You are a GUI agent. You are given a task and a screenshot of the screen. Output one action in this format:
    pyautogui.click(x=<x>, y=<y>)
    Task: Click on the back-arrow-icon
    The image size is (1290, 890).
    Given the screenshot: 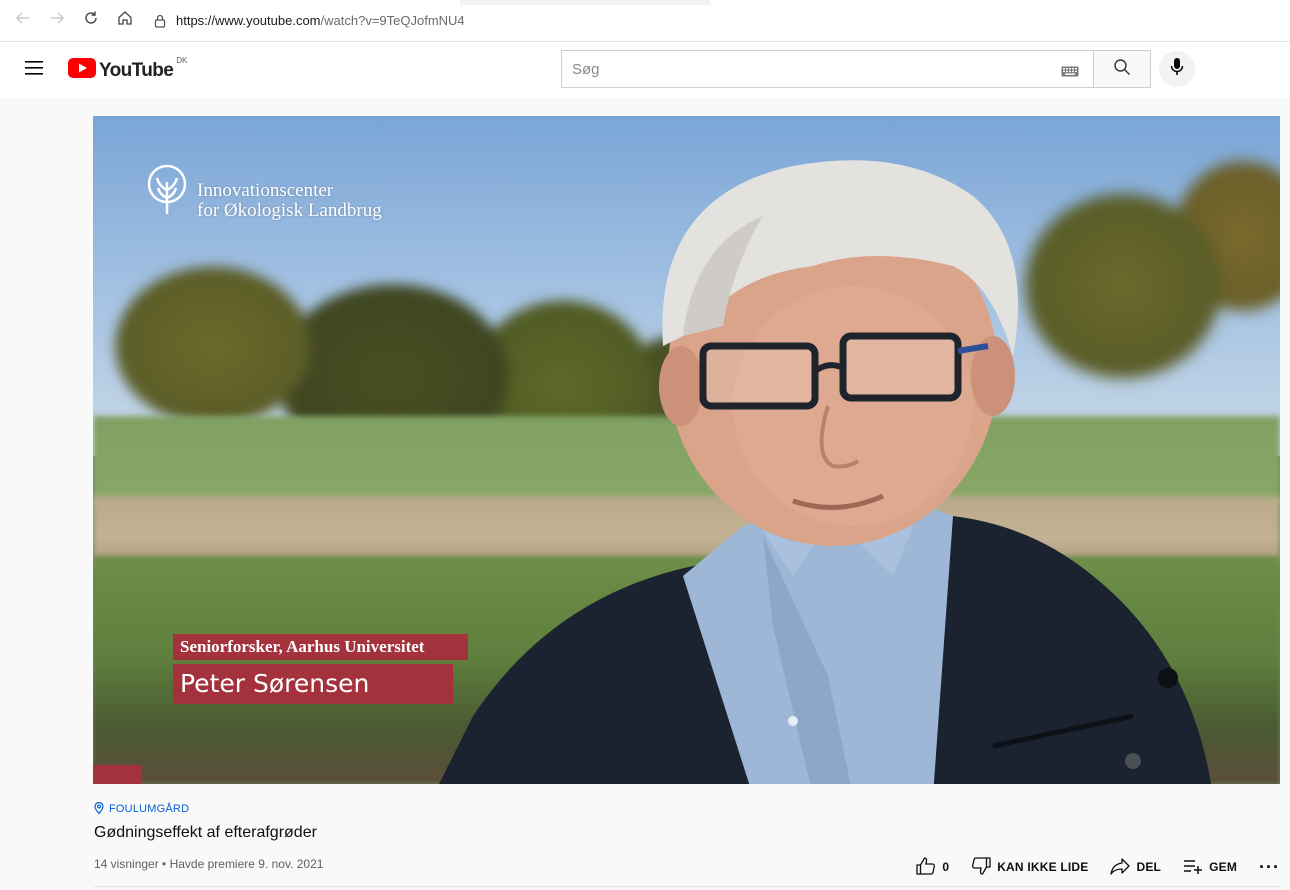 What is the action you would take?
    pyautogui.click(x=23, y=20)
    